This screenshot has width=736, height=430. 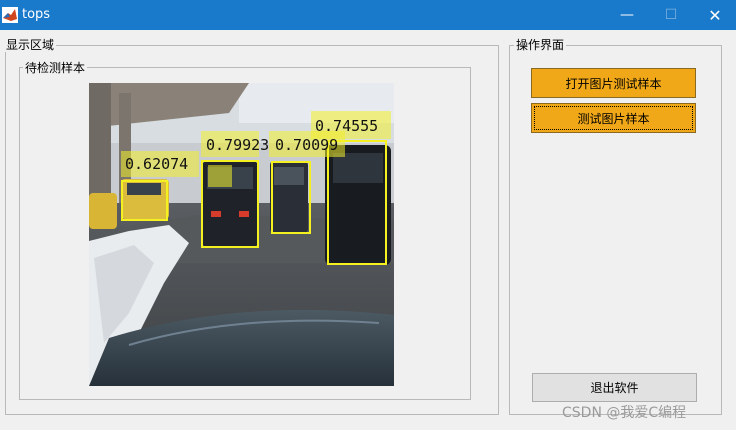 I want to click on minimize-button: —, so click(x=627, y=15).